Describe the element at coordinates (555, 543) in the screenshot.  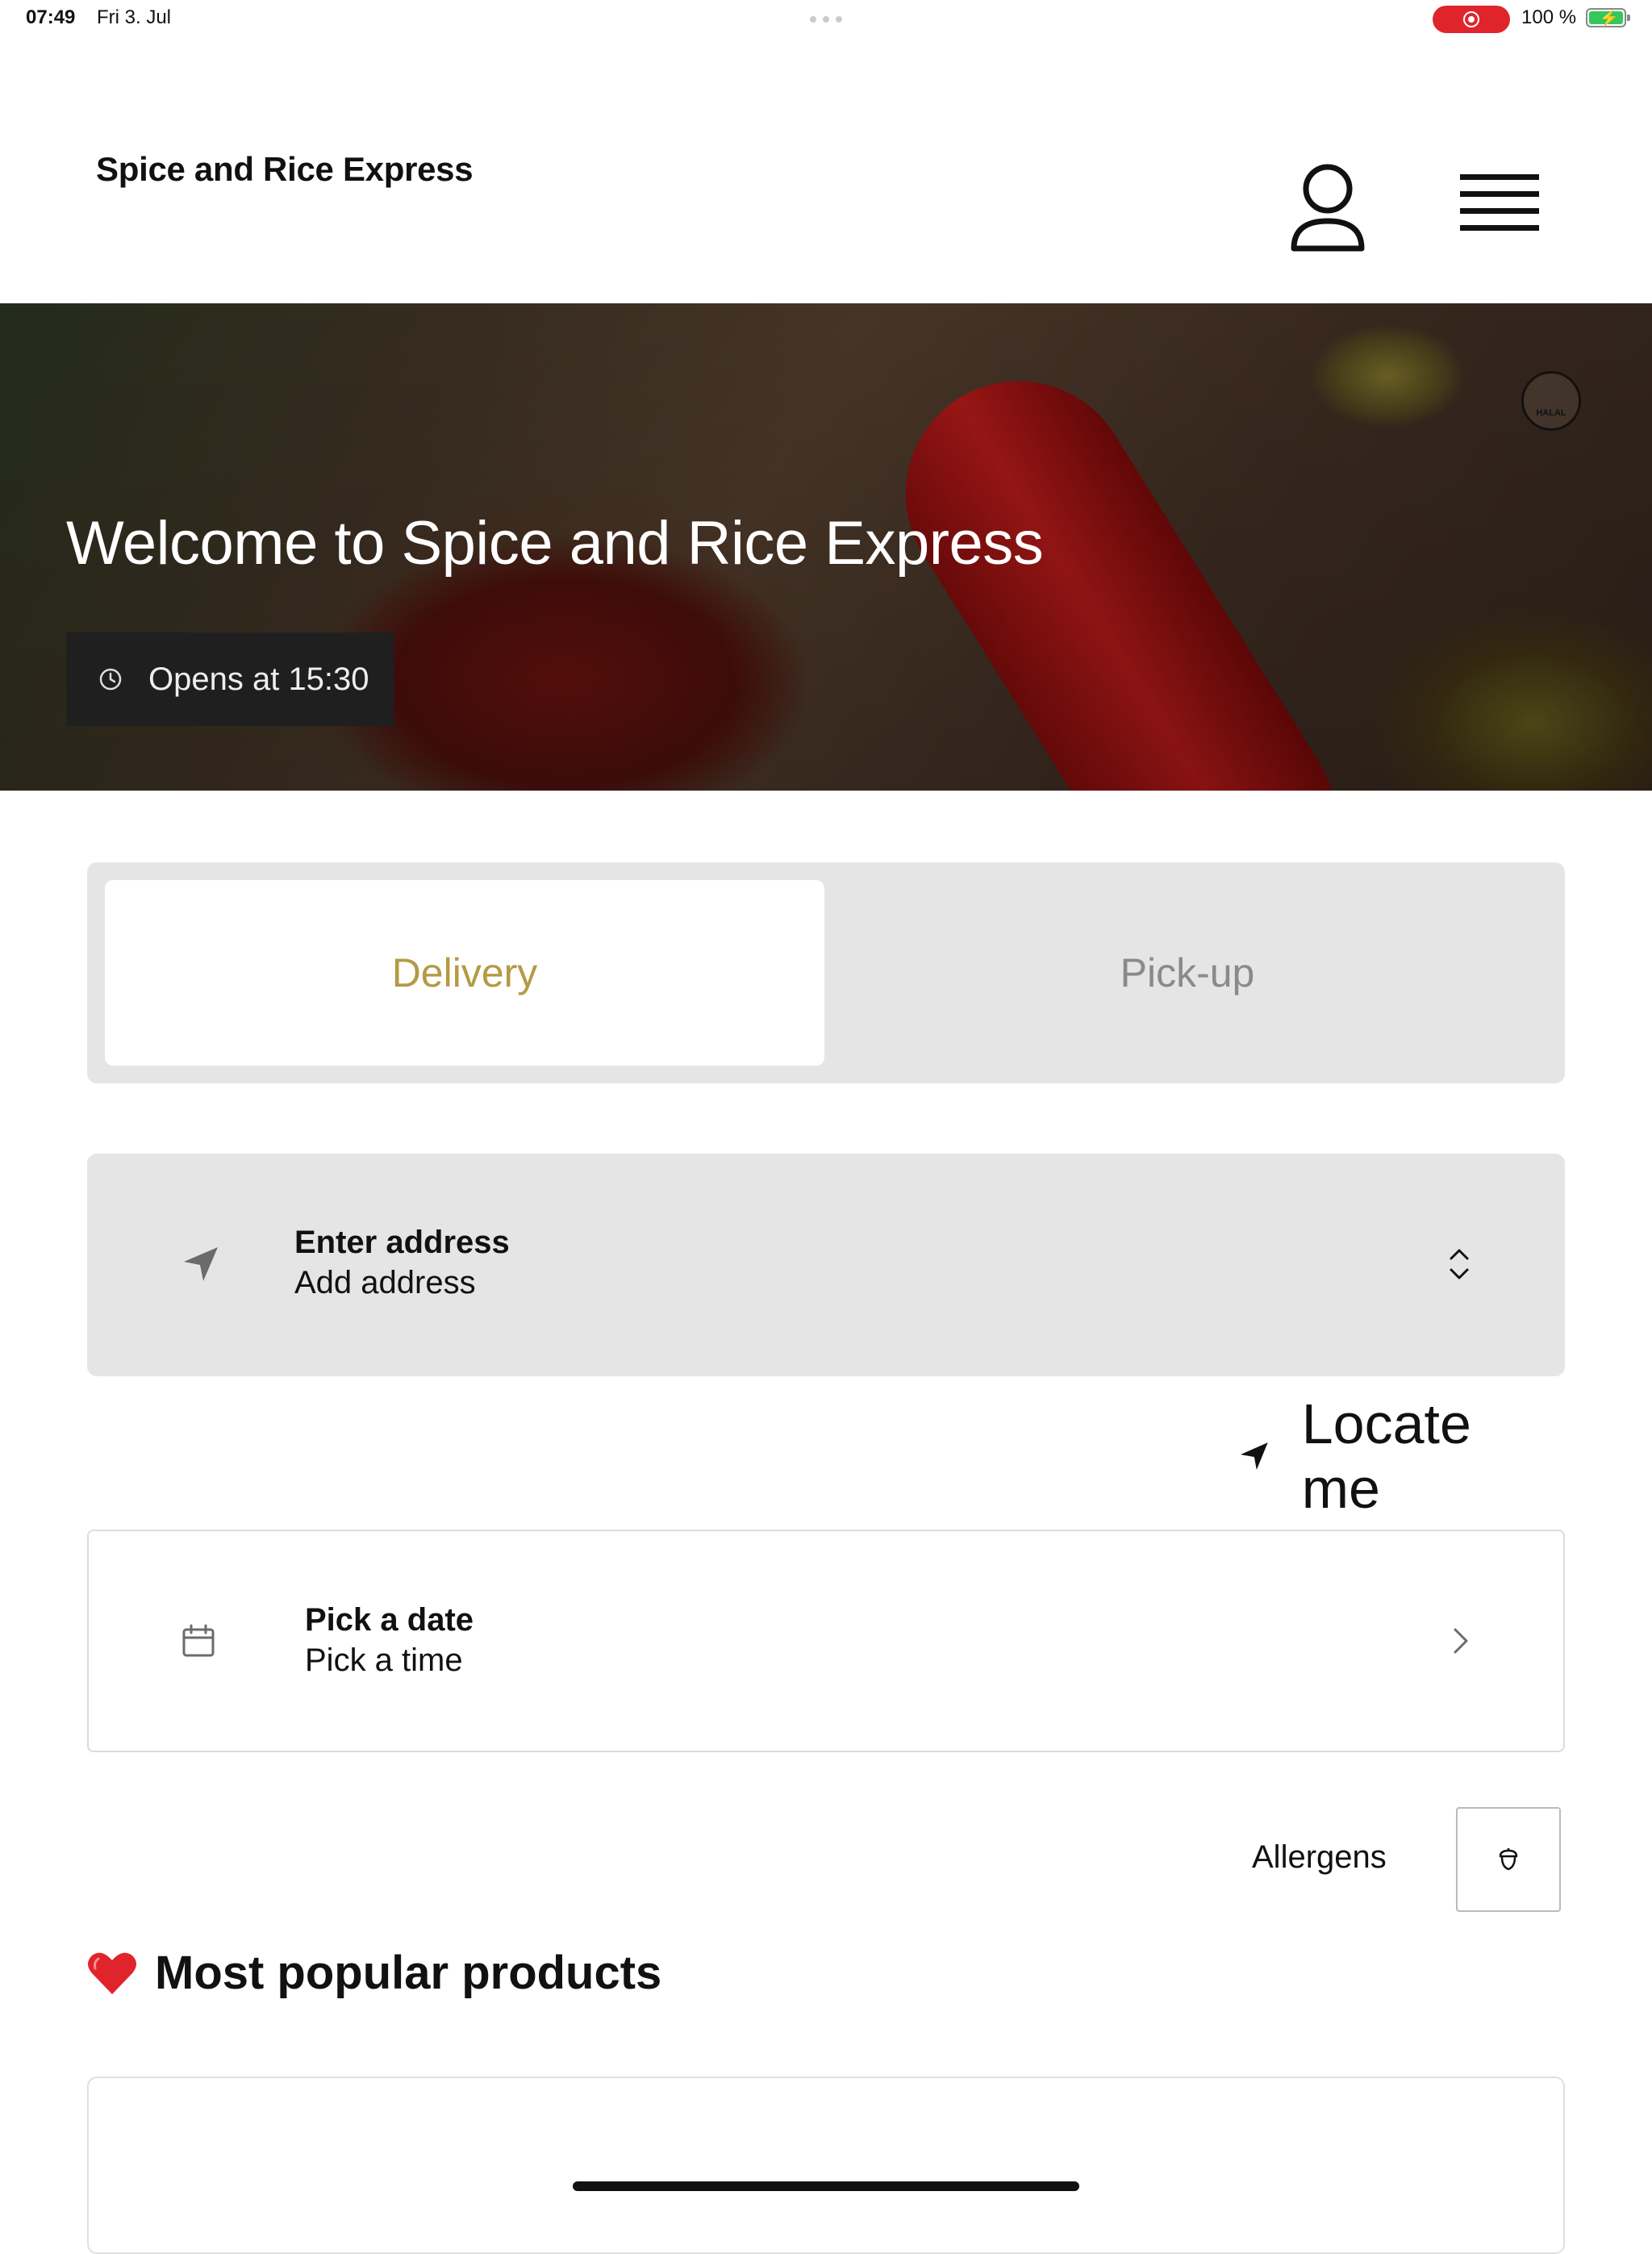
I see `hero-title: Welcome to Spice and Rice Express` at that location.